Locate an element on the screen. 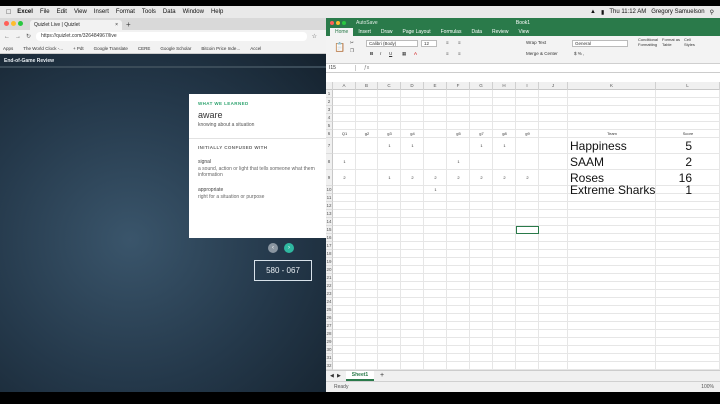  team-name-cell: Happiness is located at coordinates (598, 146).